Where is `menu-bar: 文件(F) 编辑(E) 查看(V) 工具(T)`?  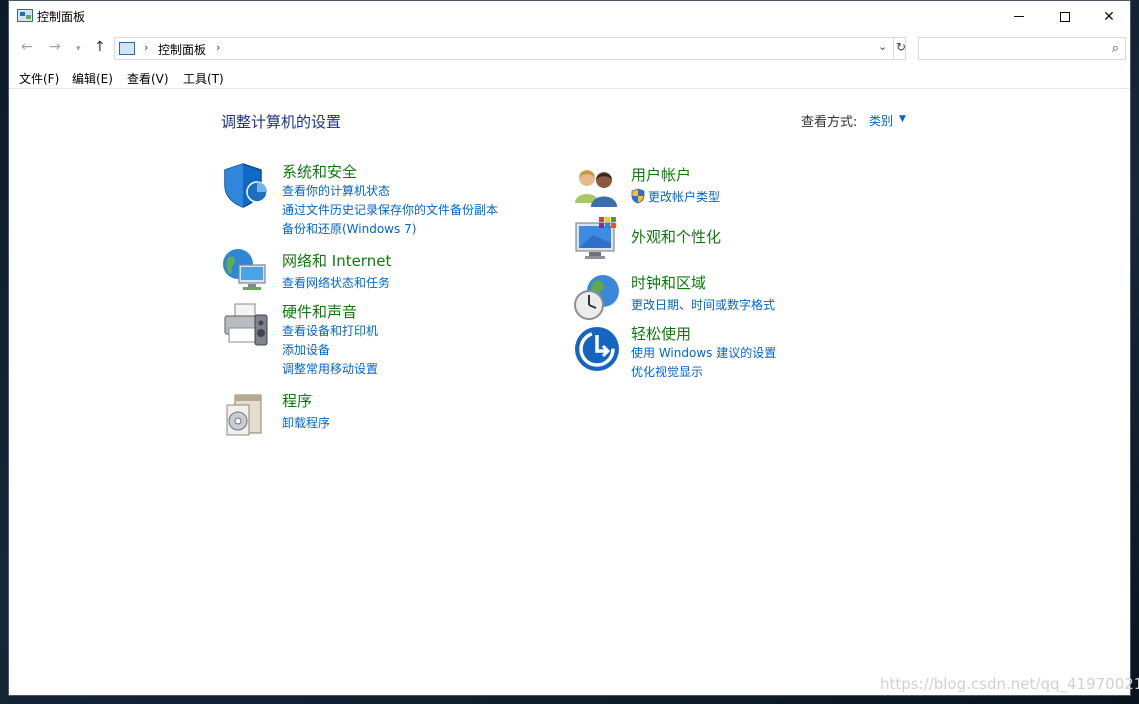
menu-bar: 文件(F) 编辑(E) 查看(V) 工具(T) is located at coordinates (569, 78).